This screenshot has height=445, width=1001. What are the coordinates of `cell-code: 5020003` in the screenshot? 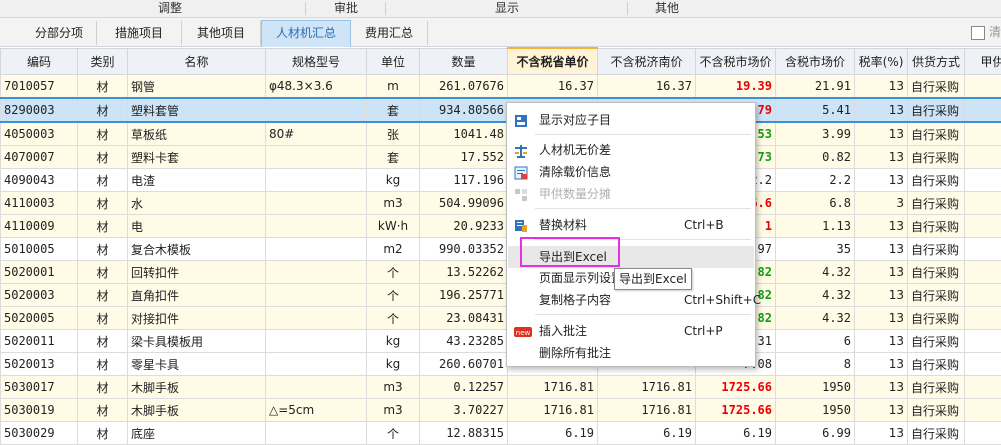 It's located at (39, 295).